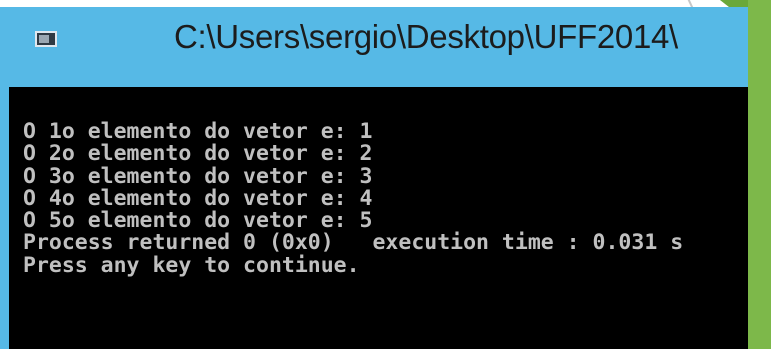 Image resolution: width=771 pixels, height=349 pixels. Describe the element at coordinates (759, 174) in the screenshot. I see `slide-decoration-band` at that location.